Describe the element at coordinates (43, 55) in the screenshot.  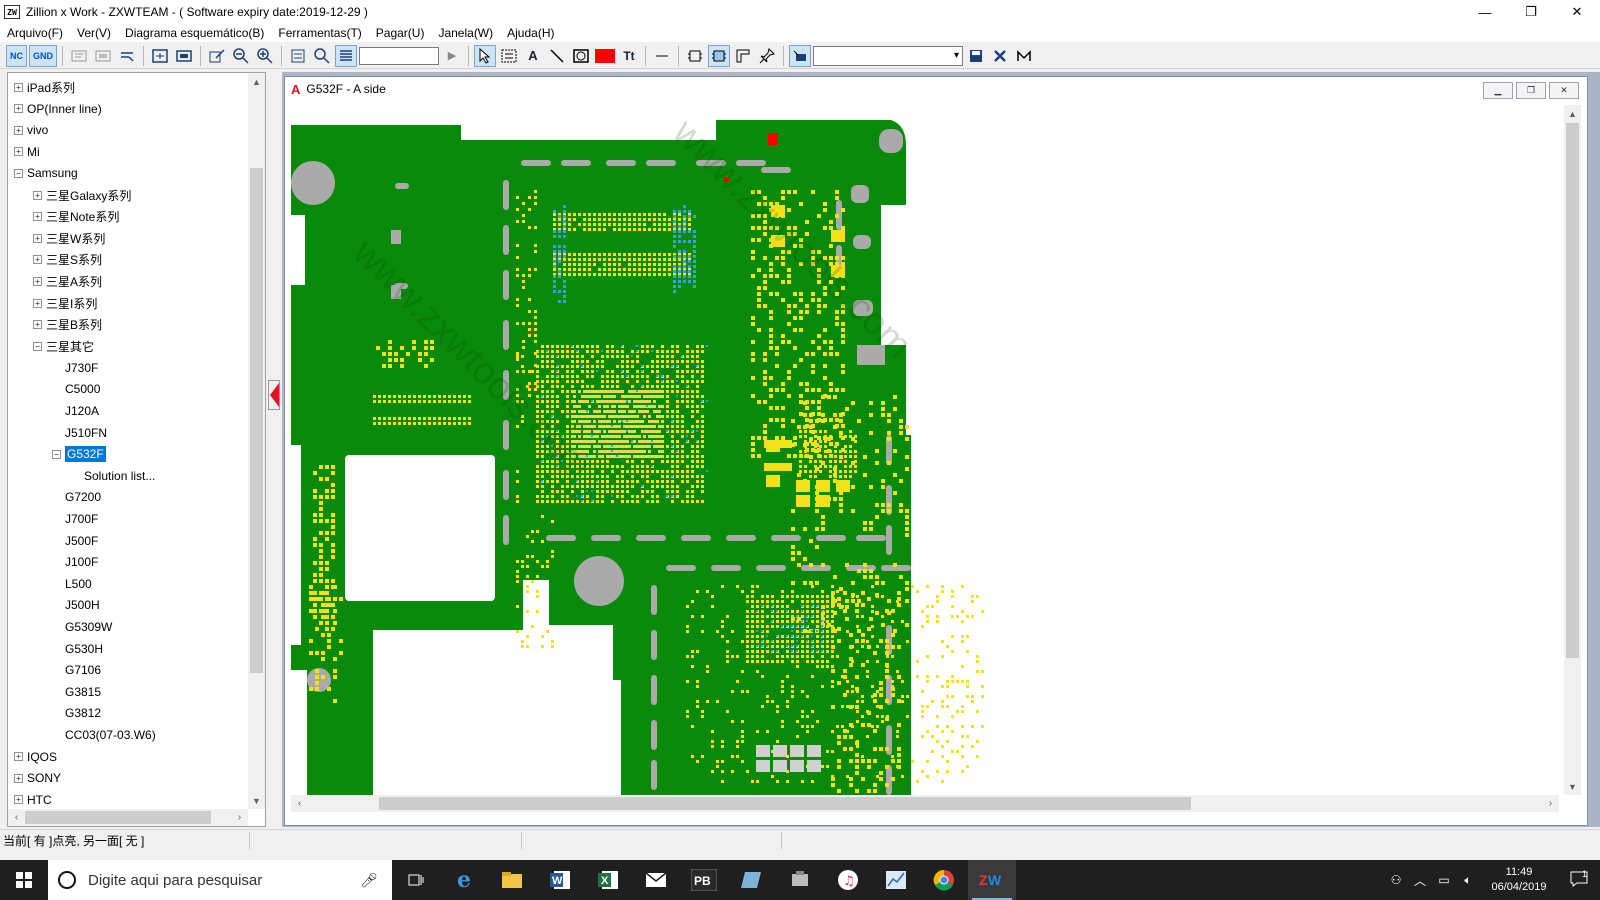
I see `gnd-button: GND` at that location.